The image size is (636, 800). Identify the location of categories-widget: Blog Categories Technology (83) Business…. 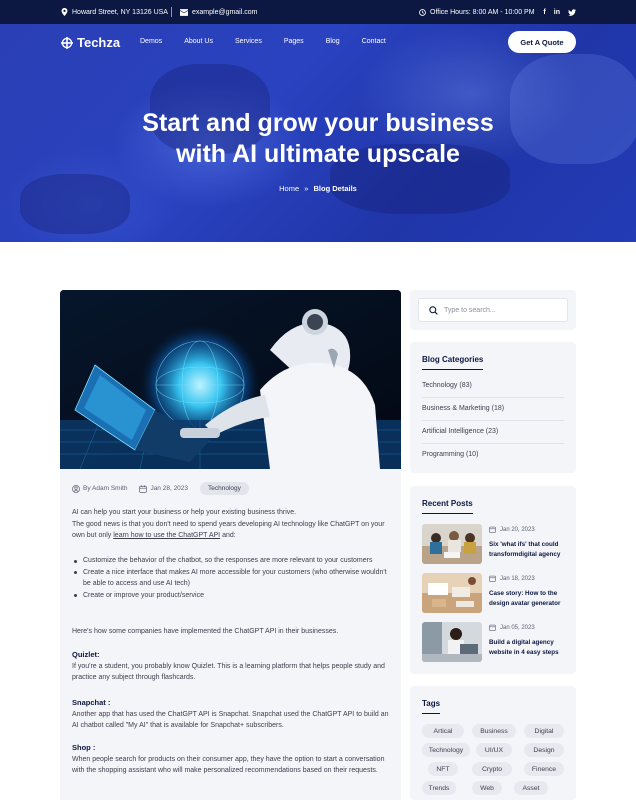
(493, 407).